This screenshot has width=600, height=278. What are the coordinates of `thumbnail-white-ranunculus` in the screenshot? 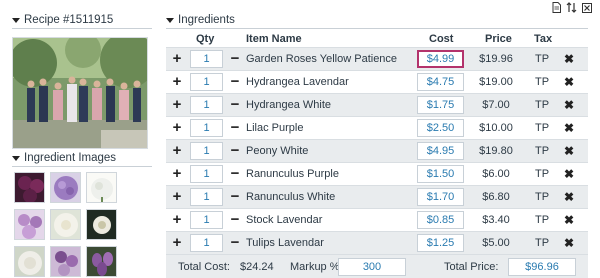 It's located at (29, 261).